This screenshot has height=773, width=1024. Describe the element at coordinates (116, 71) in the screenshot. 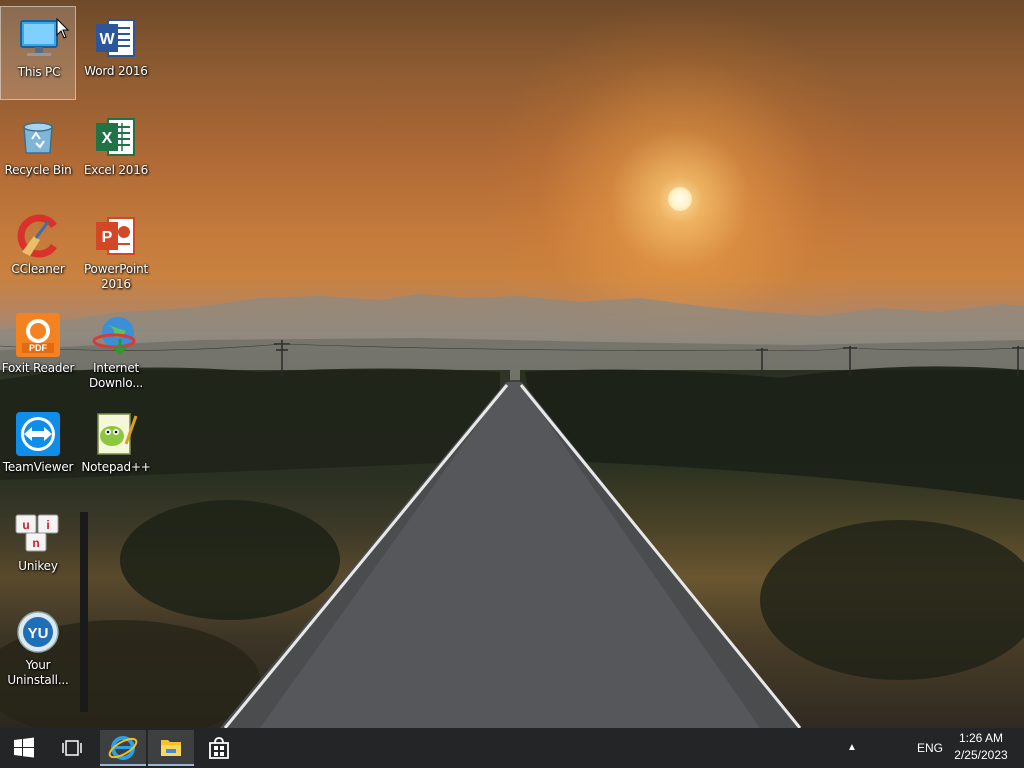

I see `desktop-icon-label: Word 2016` at that location.